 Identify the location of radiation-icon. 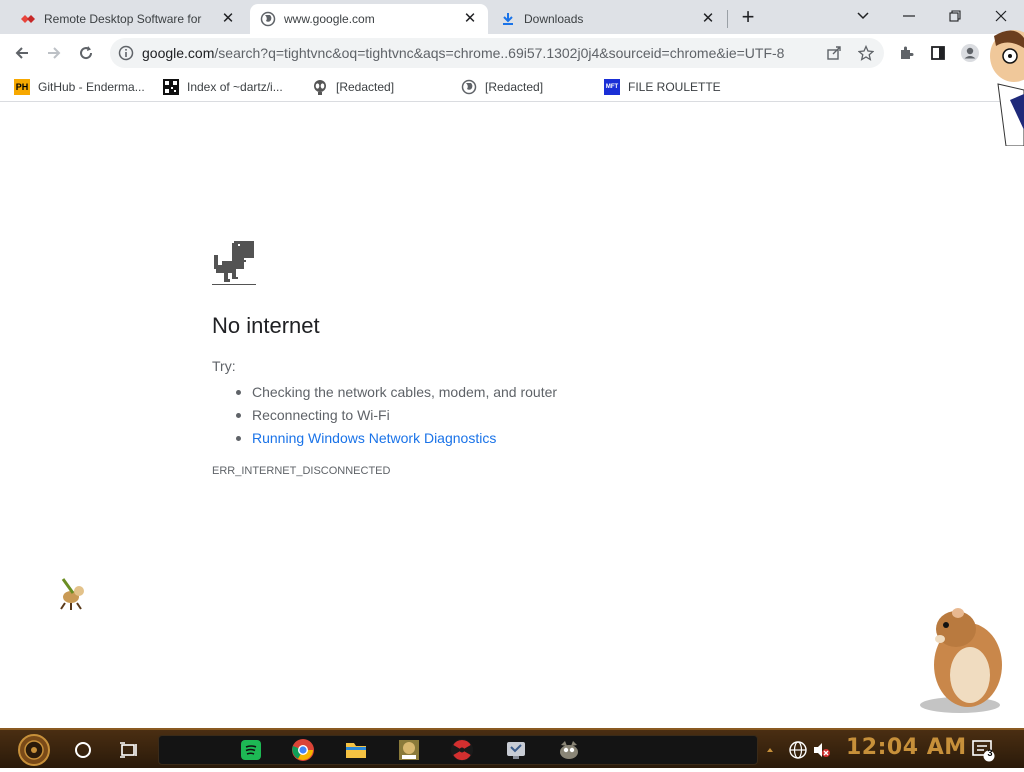
(462, 750).